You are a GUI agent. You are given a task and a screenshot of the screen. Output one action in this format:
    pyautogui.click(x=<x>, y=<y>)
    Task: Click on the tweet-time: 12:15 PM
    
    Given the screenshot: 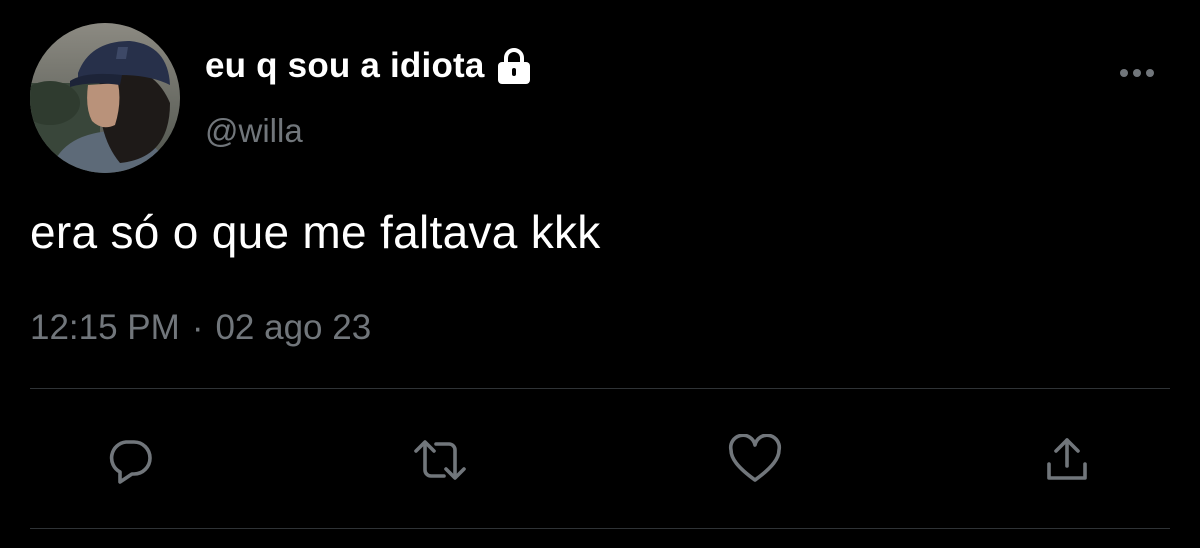 What is the action you would take?
    pyautogui.click(x=105, y=327)
    